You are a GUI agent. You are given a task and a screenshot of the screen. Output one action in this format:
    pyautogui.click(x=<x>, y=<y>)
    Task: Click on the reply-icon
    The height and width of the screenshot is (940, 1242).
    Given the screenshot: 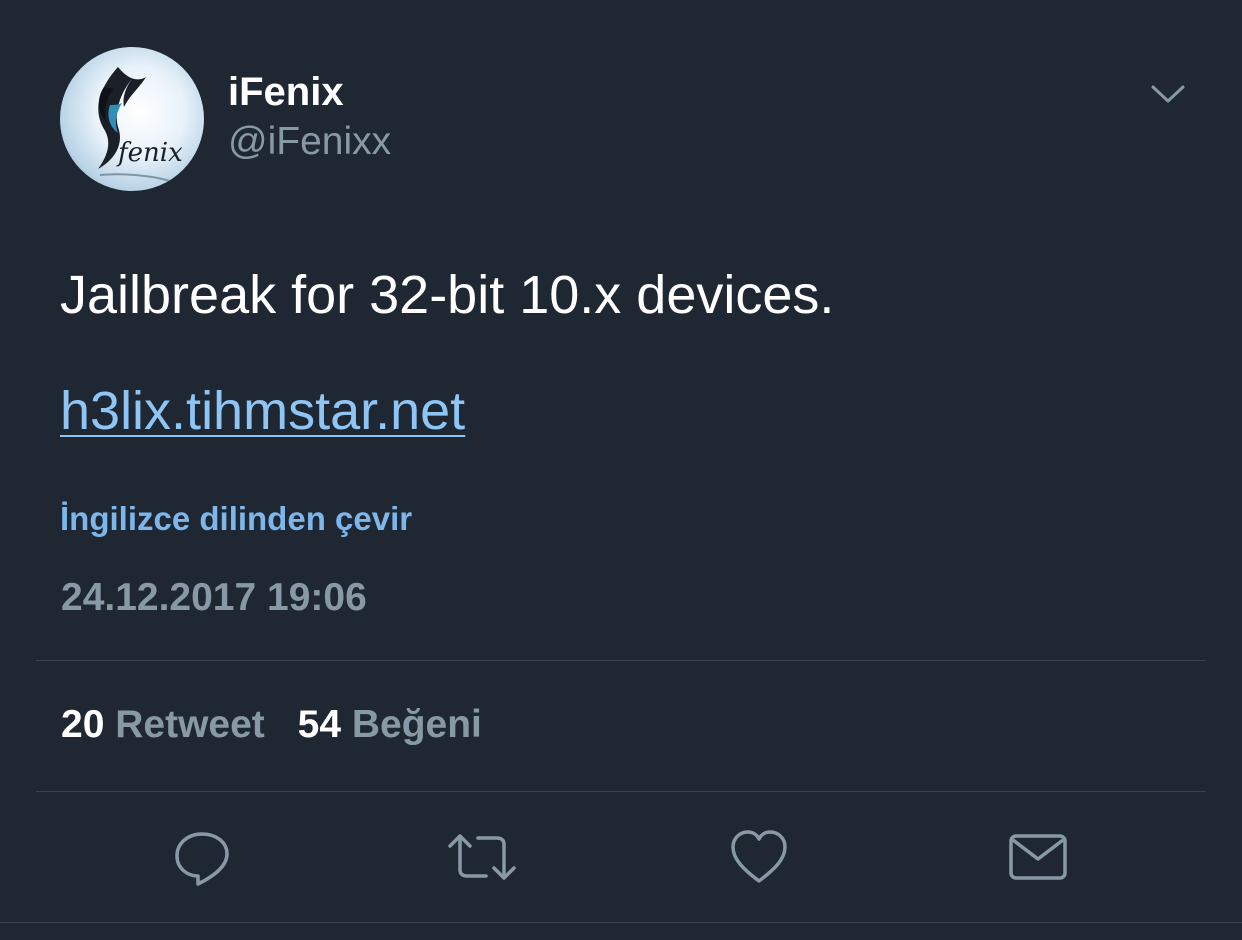 What is the action you would take?
    pyautogui.click(x=202, y=859)
    